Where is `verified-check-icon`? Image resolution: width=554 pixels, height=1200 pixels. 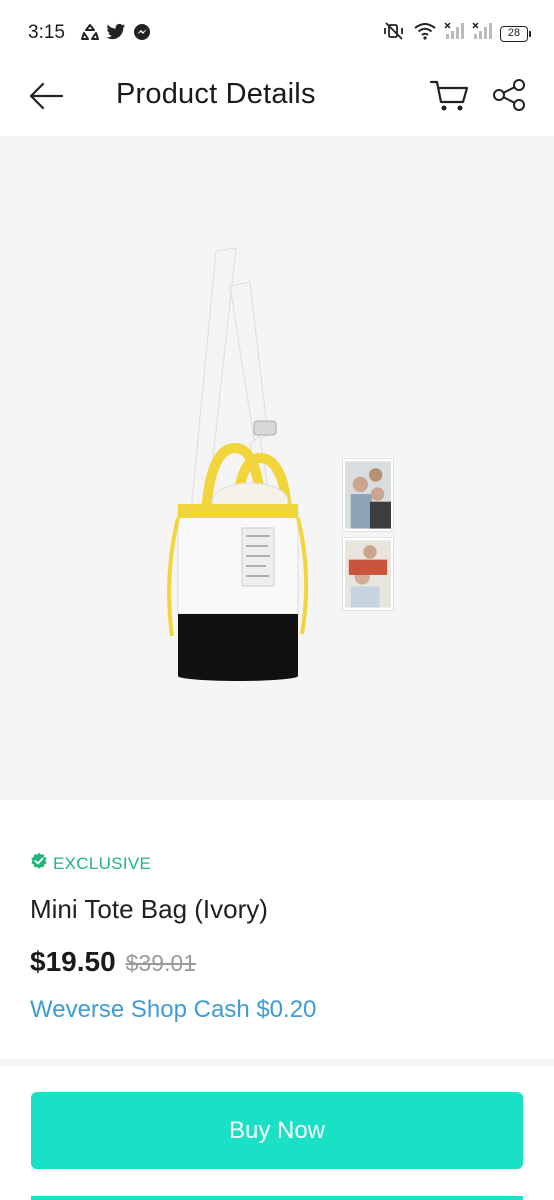 verified-check-icon is located at coordinates (39, 863).